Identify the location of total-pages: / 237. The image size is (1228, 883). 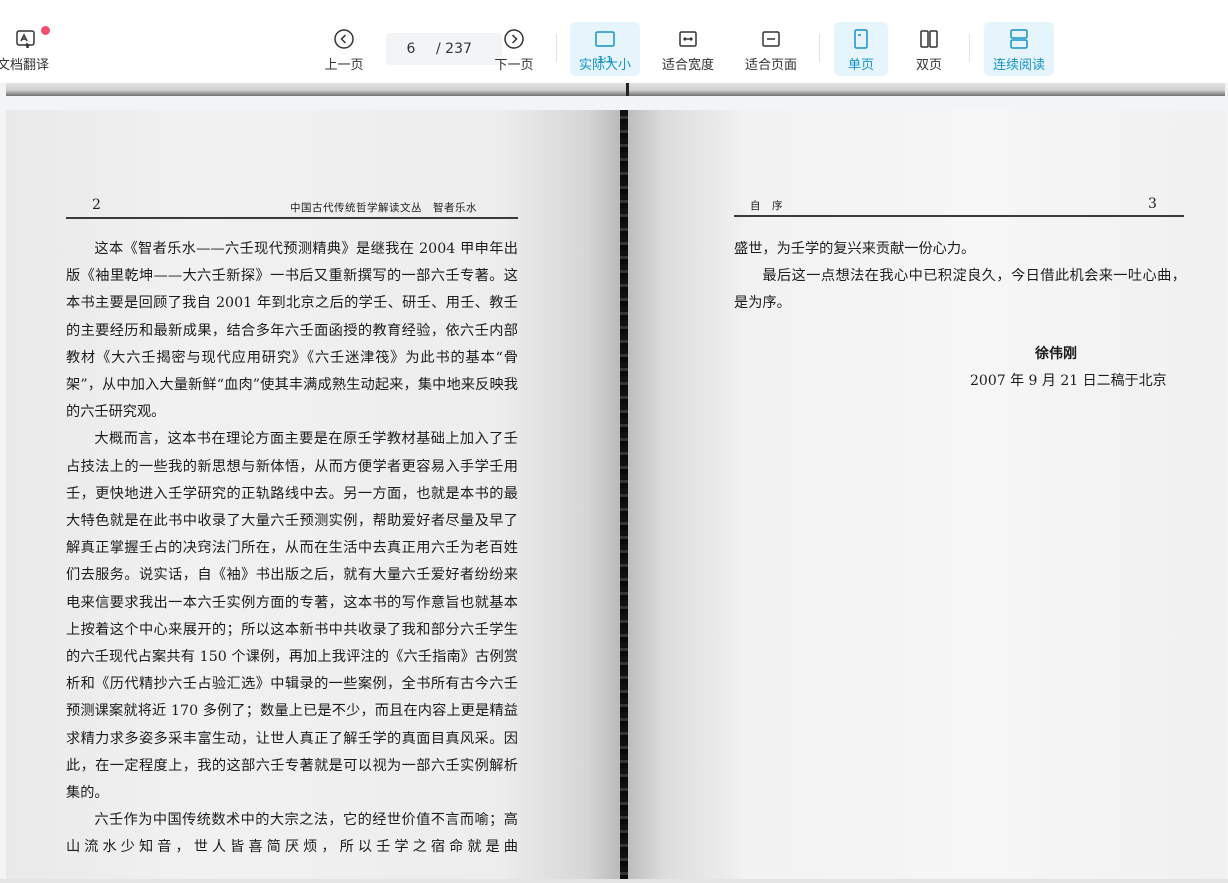
(454, 49).